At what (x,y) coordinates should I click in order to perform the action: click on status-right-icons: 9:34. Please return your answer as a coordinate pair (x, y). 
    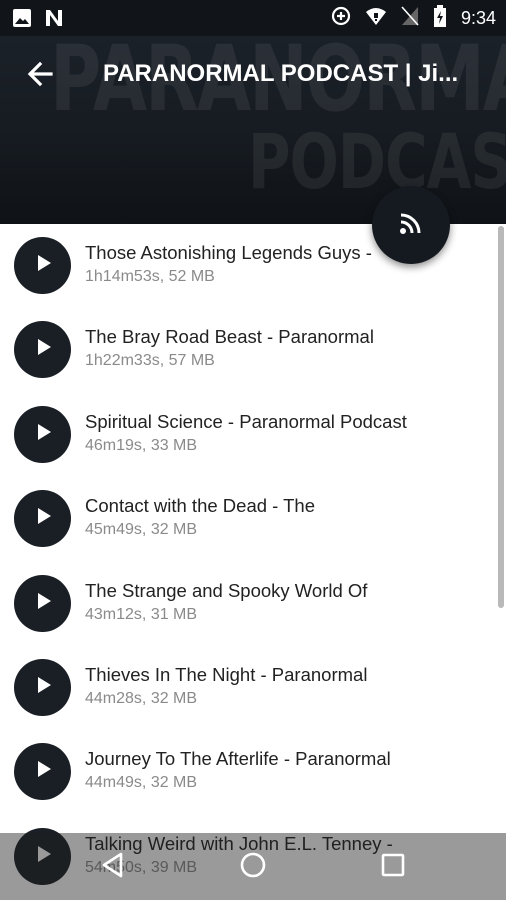
    Looking at the image, I should click on (413, 18).